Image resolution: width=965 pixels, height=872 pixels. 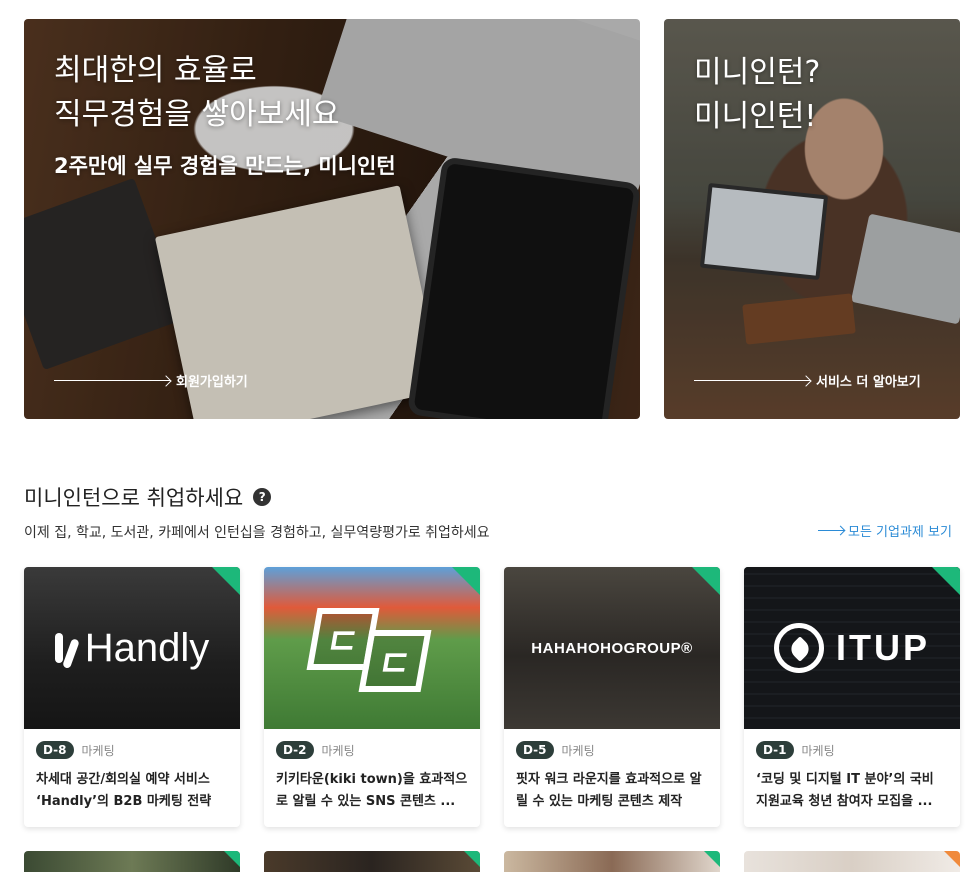 I want to click on dday-badge: D-8, so click(x=55, y=750).